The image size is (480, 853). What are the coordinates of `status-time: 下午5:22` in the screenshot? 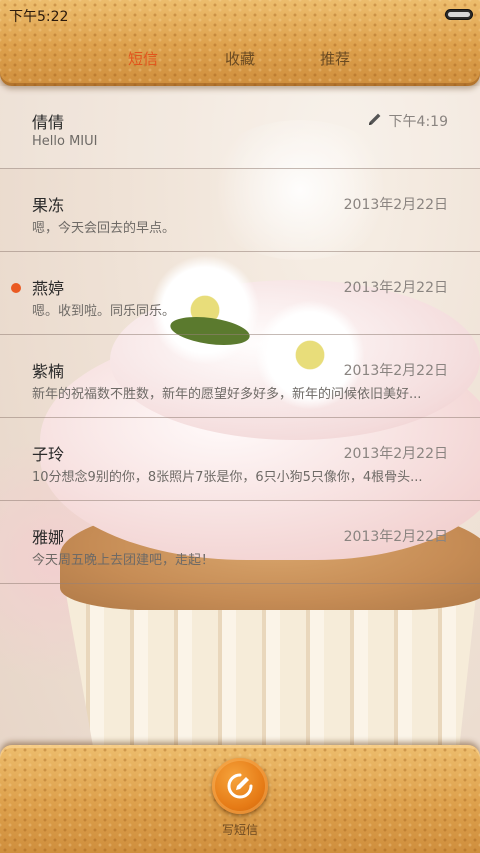 It's located at (39, 17).